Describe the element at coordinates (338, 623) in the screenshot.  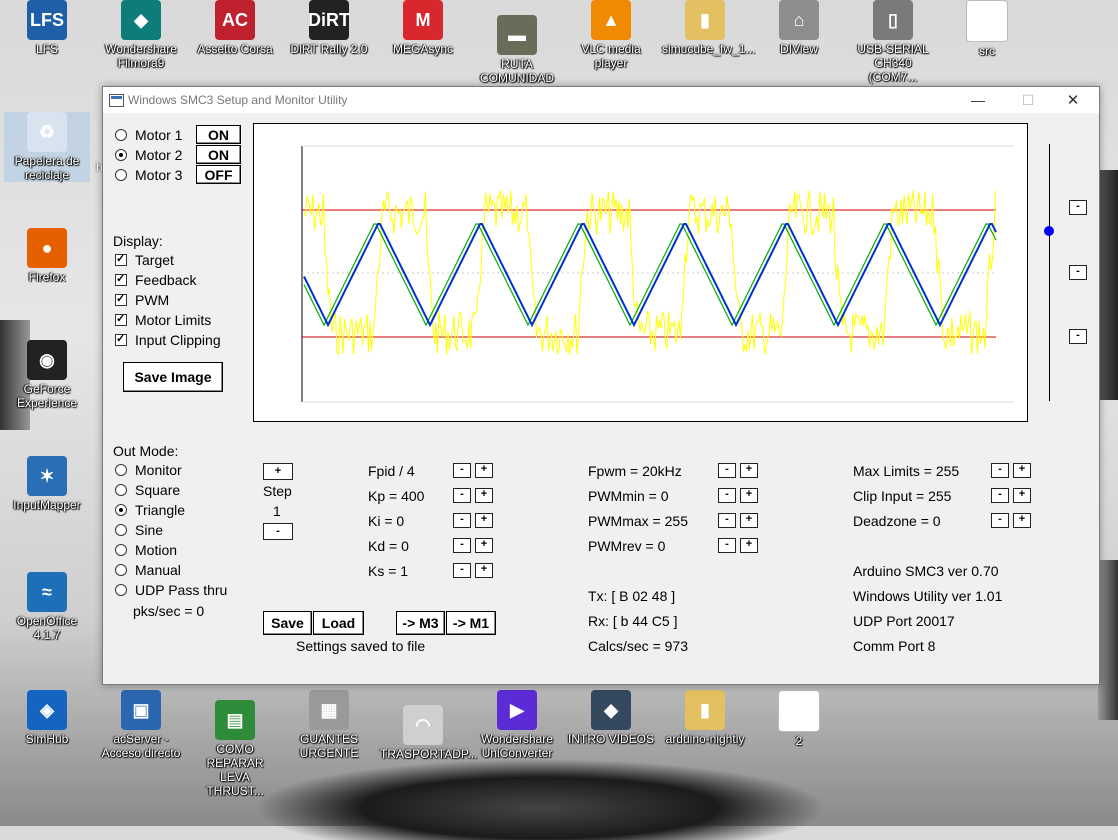
I see `load-settings-button: Load` at that location.